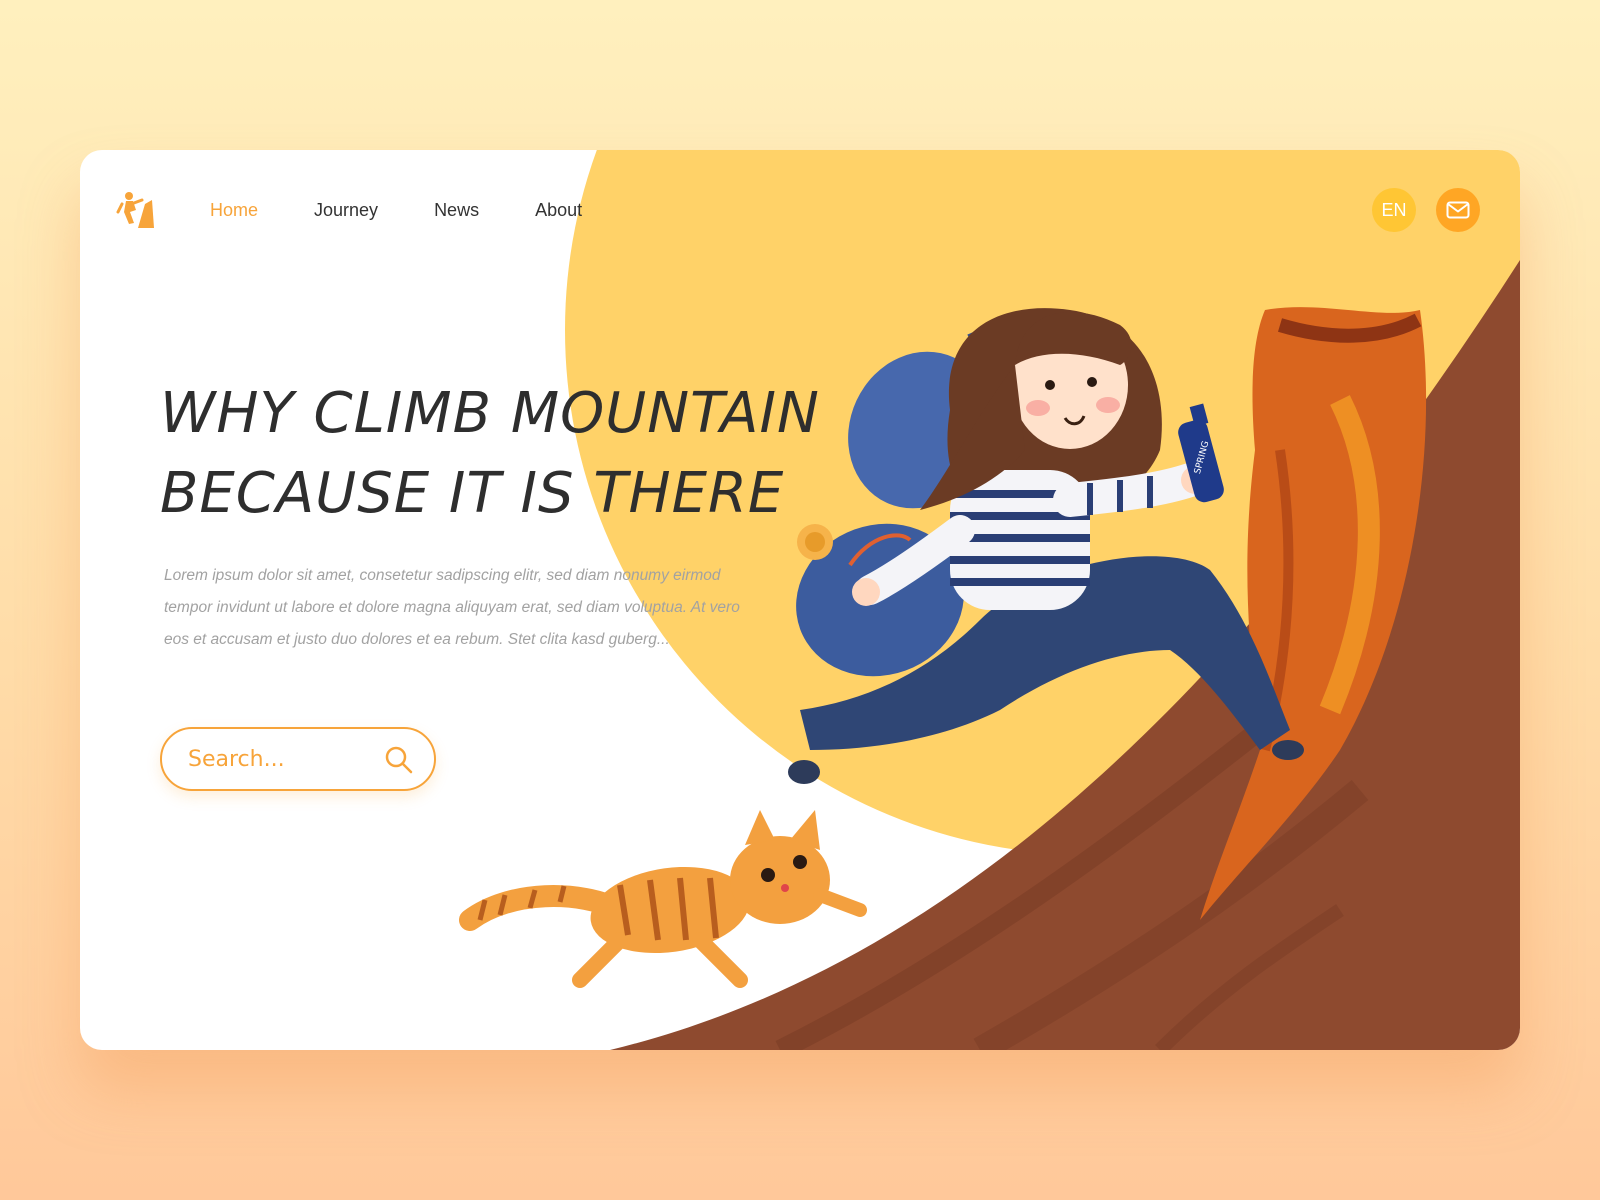 Image resolution: width=1600 pixels, height=1200 pixels. I want to click on nav-item-home: Home, so click(234, 210).